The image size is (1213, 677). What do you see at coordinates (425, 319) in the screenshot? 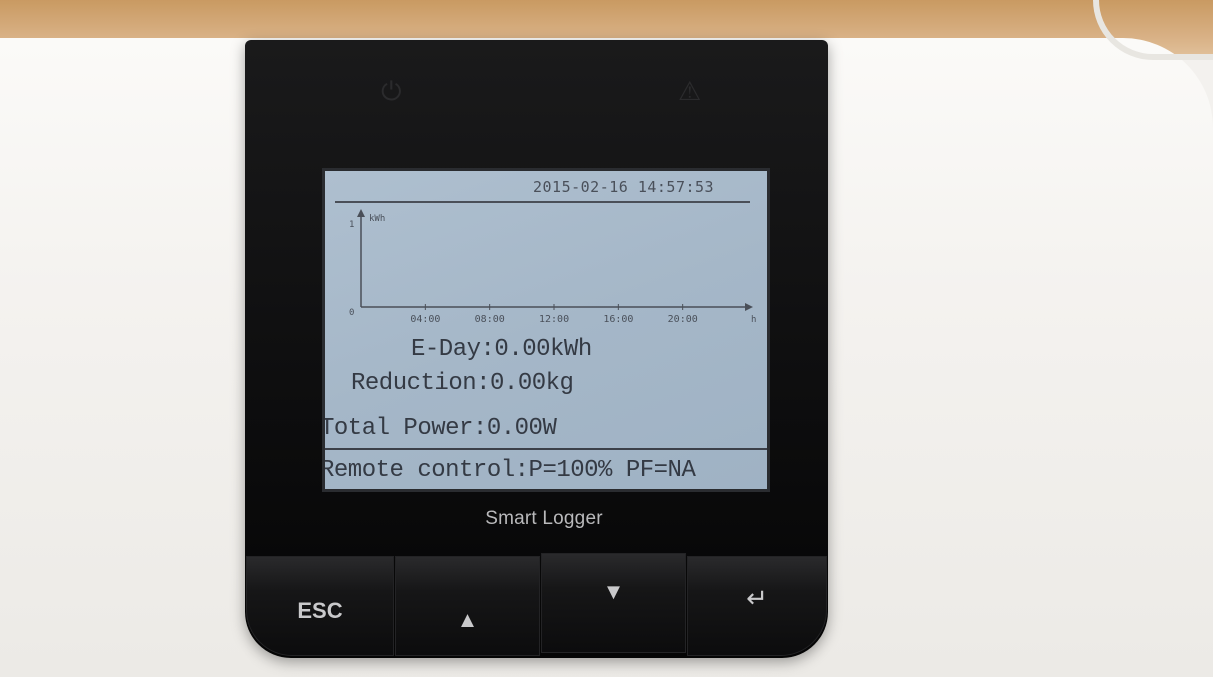
I see `chart-x-tick-label: 04:00` at bounding box center [425, 319].